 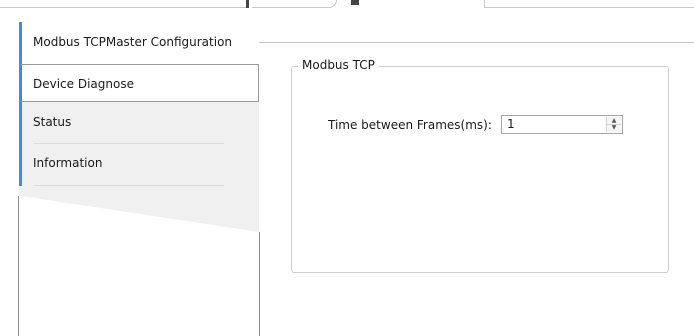 I want to click on nav-item-device-diagnose: Device Diagnose, so click(x=139, y=83).